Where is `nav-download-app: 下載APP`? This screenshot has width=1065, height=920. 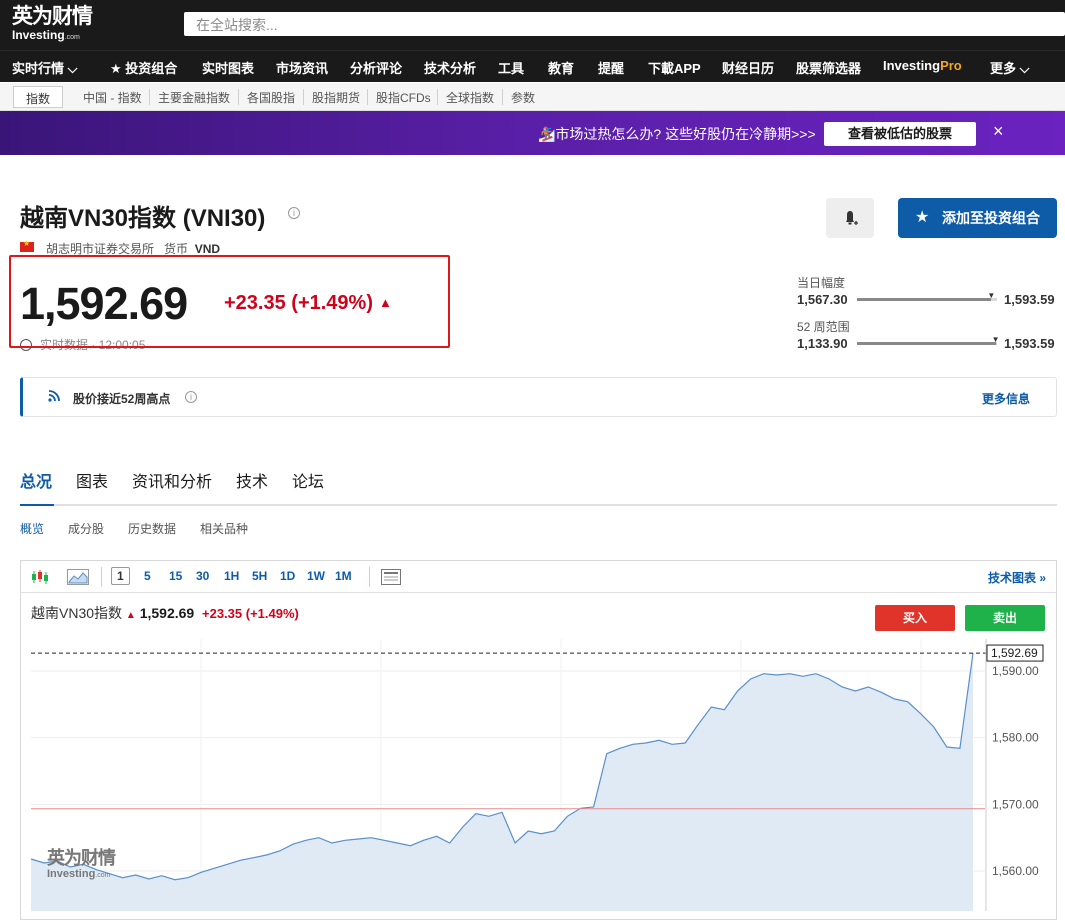 nav-download-app: 下載APP is located at coordinates (674, 67).